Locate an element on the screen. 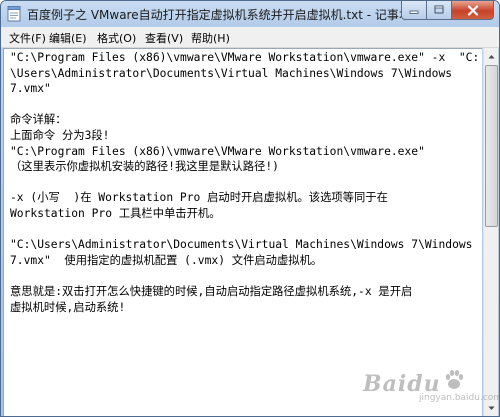 This screenshot has height=417, width=500. menu-bar: 文件(F) 编辑(E) 格式(O) 查看(V) 帮助(H) is located at coordinates (250, 37).